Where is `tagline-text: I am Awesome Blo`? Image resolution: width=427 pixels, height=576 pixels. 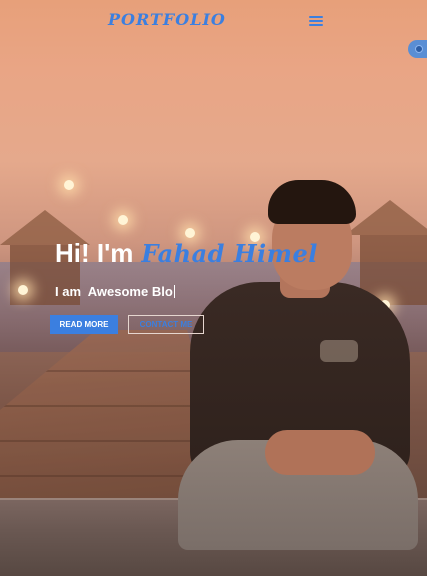
tagline-text: I am Awesome Blo is located at coordinates (114, 291).